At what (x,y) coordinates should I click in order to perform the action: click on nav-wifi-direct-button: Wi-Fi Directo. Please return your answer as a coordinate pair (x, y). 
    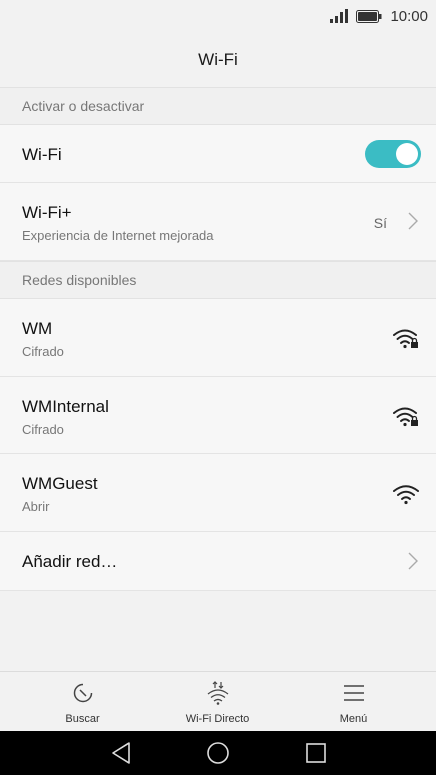
    Looking at the image, I should click on (217, 702).